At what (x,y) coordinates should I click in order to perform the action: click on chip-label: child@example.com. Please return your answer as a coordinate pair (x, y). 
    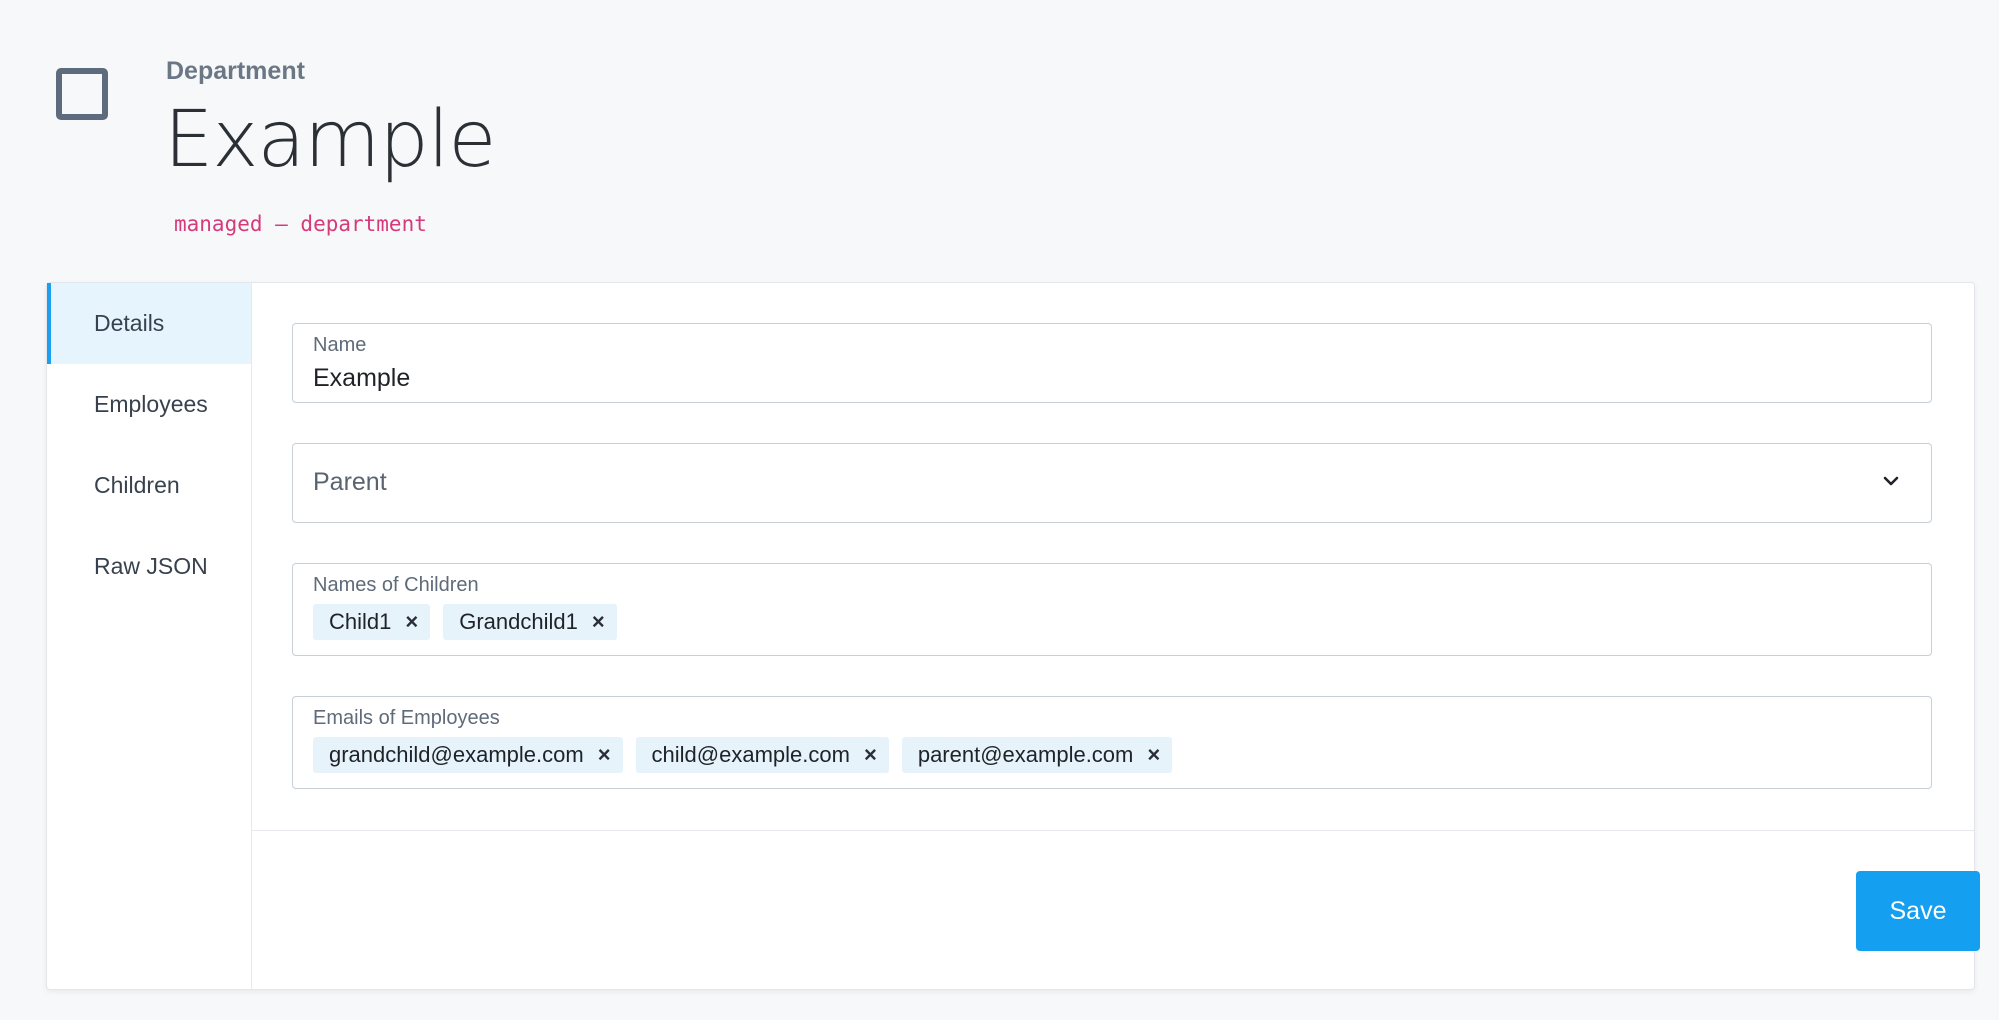
    Looking at the image, I should click on (750, 754).